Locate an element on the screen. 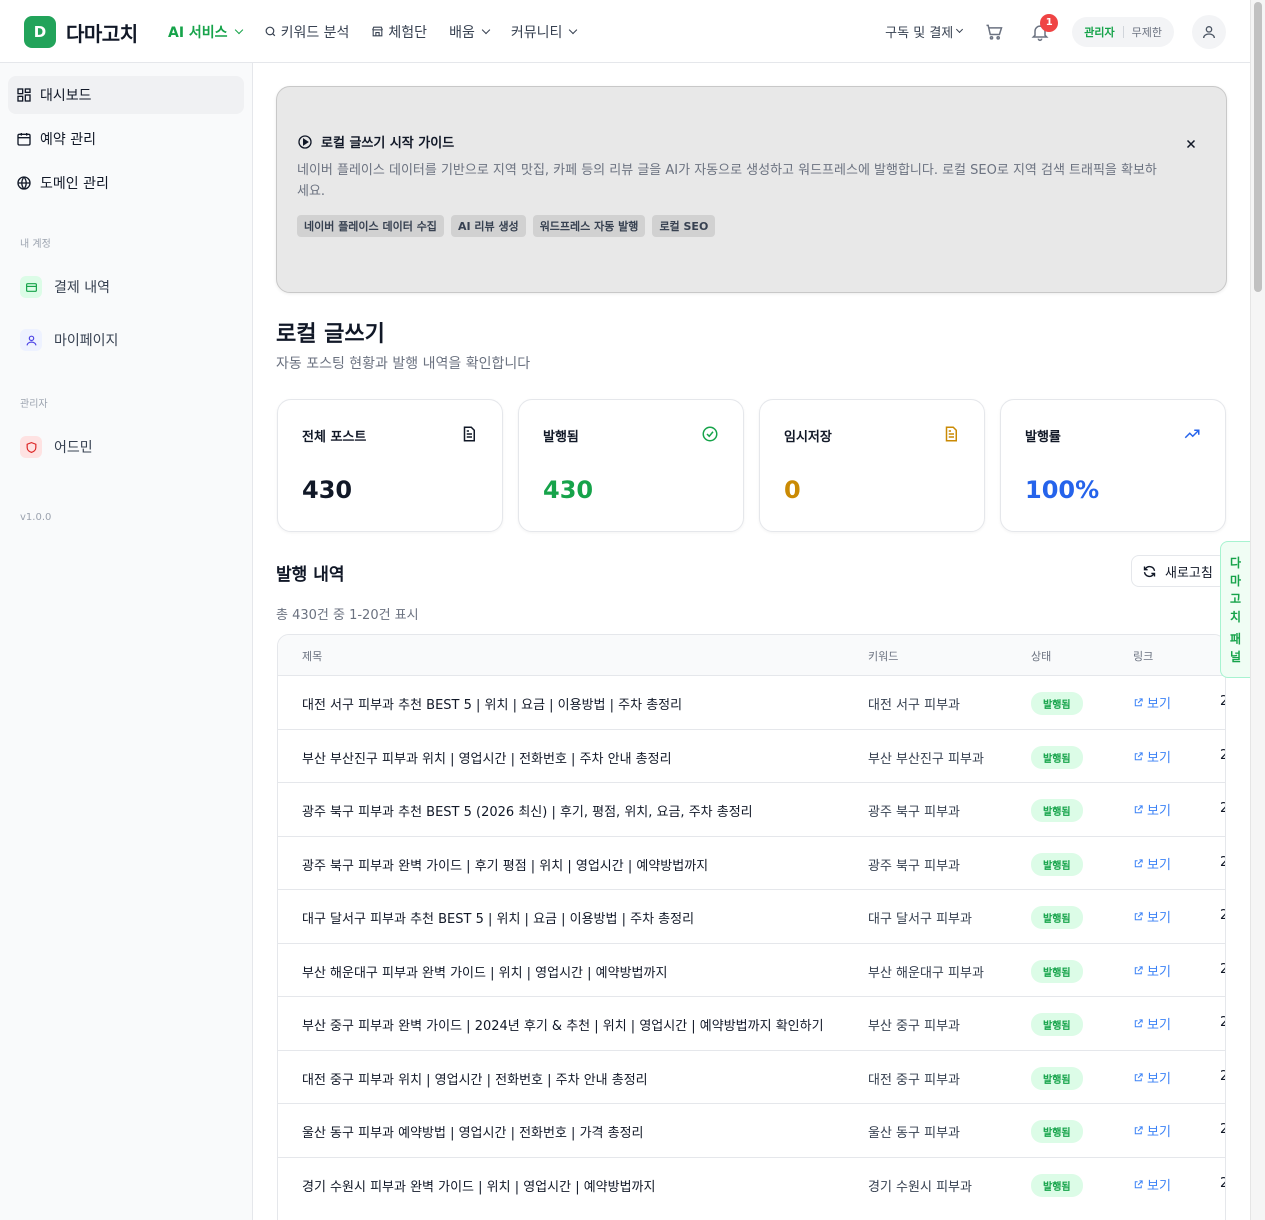 Image resolution: width=1265 pixels, height=1220 pixels. subscribe-label: 구독 및 결제 is located at coordinates (919, 33).